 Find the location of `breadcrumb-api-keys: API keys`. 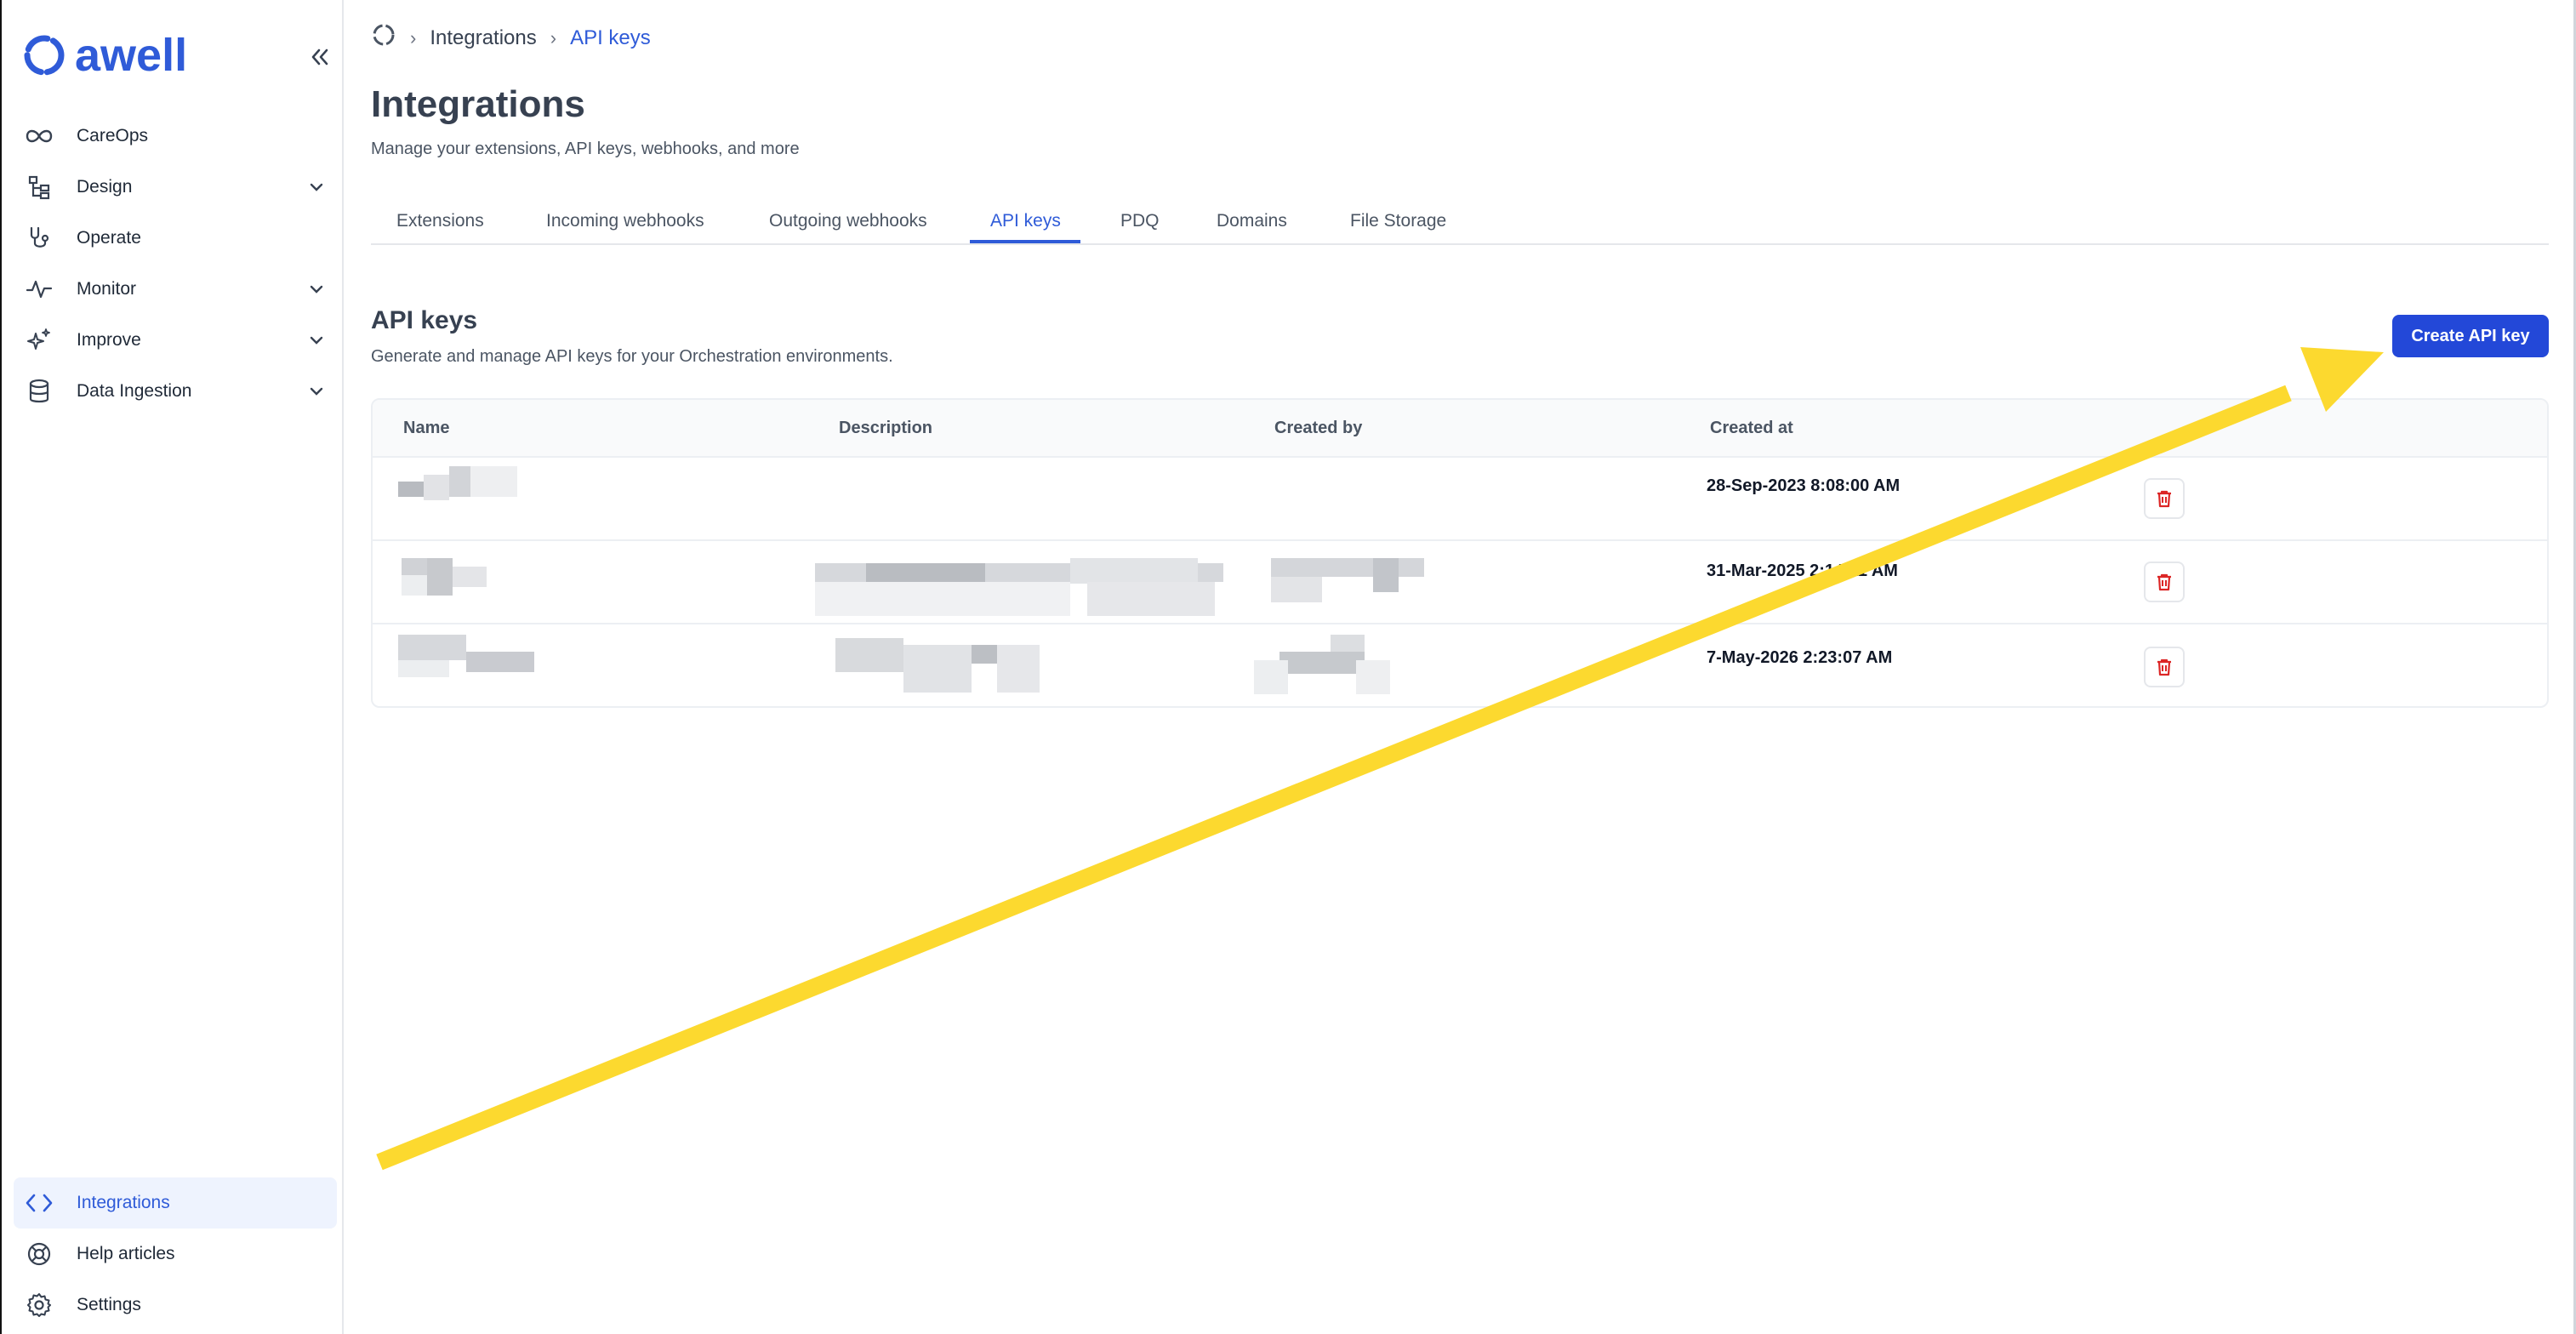

breadcrumb-api-keys: API keys is located at coordinates (610, 38).